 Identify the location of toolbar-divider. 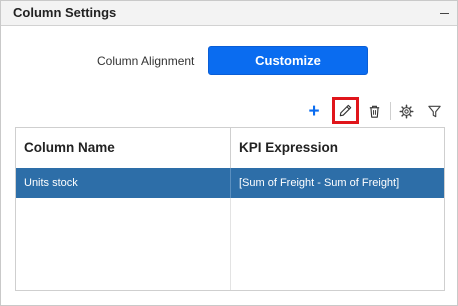
(390, 111).